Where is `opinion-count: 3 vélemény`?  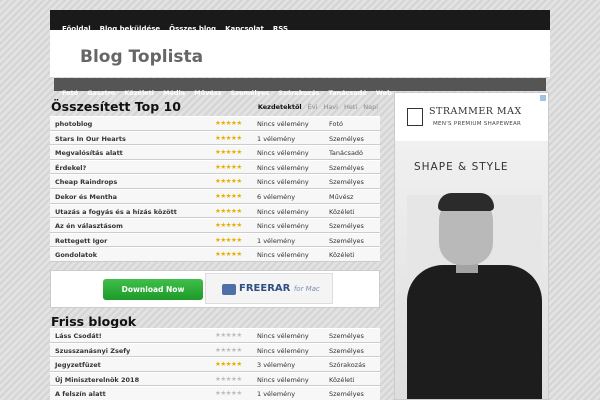 opinion-count: 3 vélemény is located at coordinates (276, 365).